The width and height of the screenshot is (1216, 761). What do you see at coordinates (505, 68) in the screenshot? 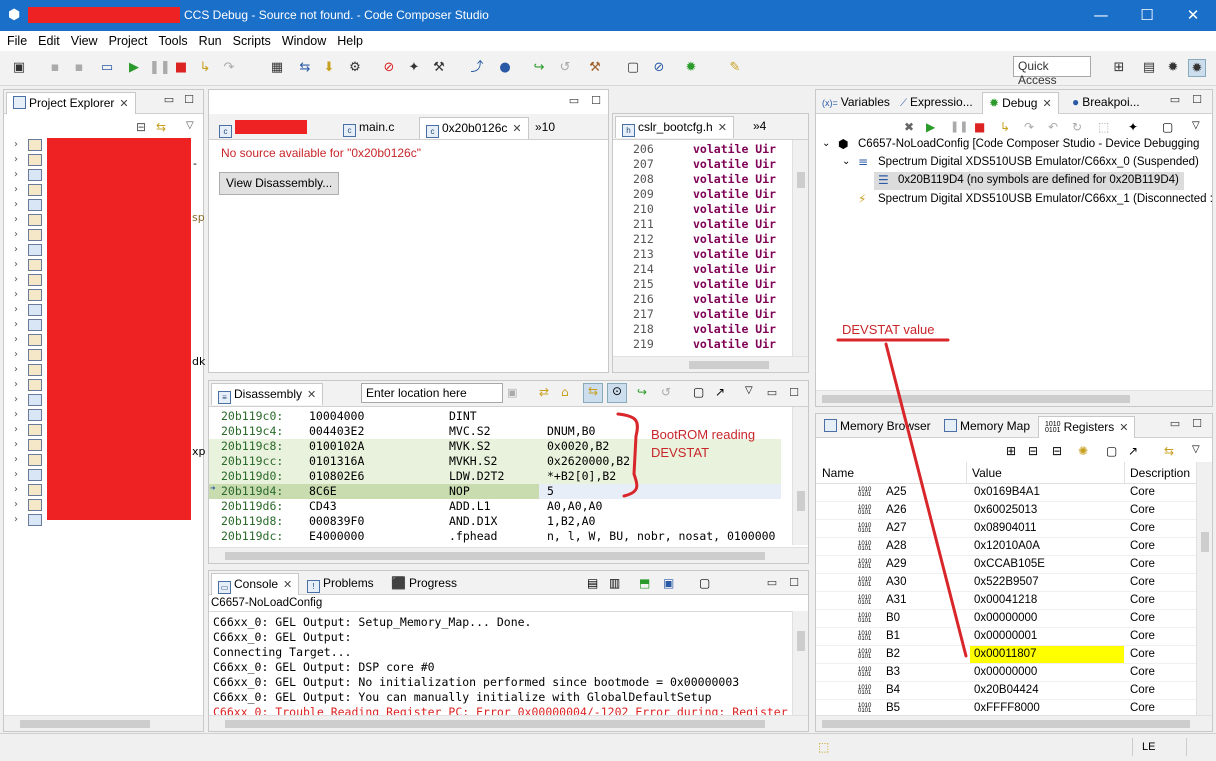
I see `assembly-step-icon: ●` at bounding box center [505, 68].